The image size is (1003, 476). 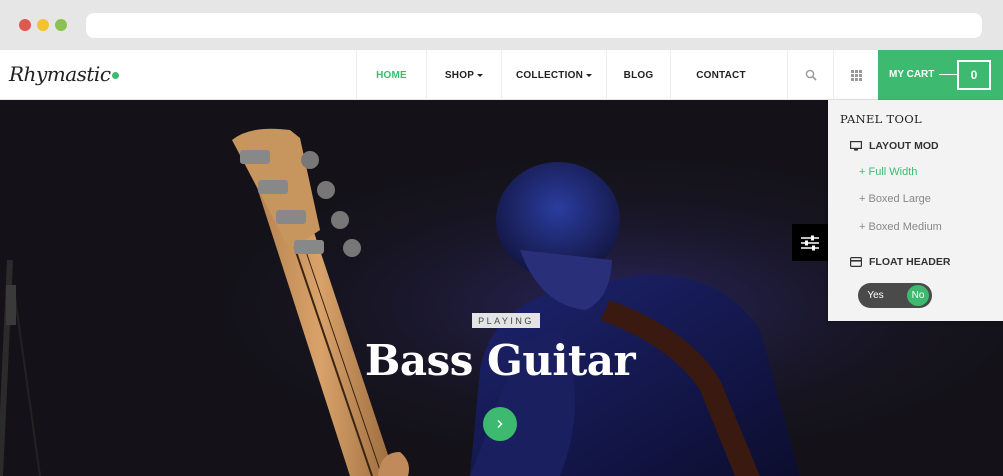 I want to click on nav-label: HOME, so click(x=391, y=75).